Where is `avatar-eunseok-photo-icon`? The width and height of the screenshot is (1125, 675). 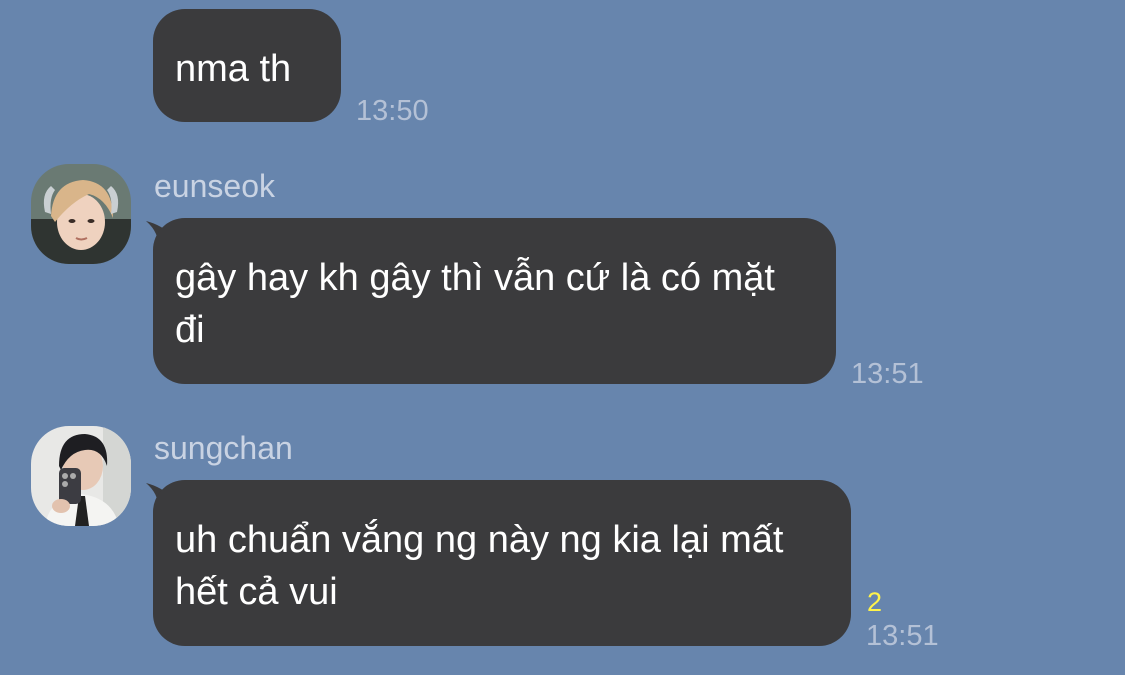 avatar-eunseok-photo-icon is located at coordinates (81, 214).